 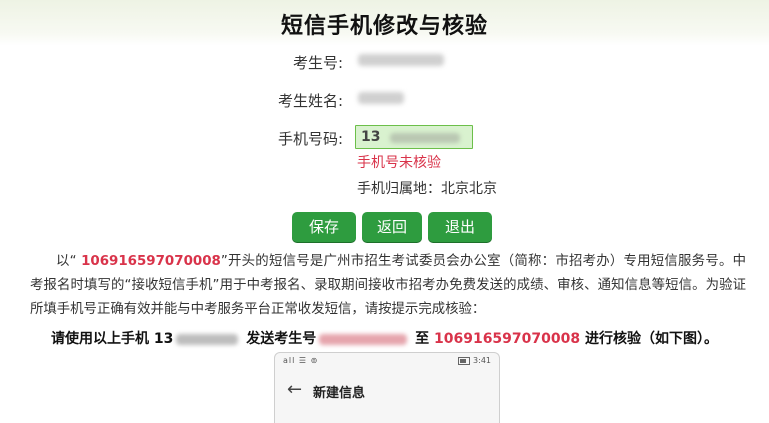 What do you see at coordinates (317, 63) in the screenshot?
I see `exam-no-label: 考生号:` at bounding box center [317, 63].